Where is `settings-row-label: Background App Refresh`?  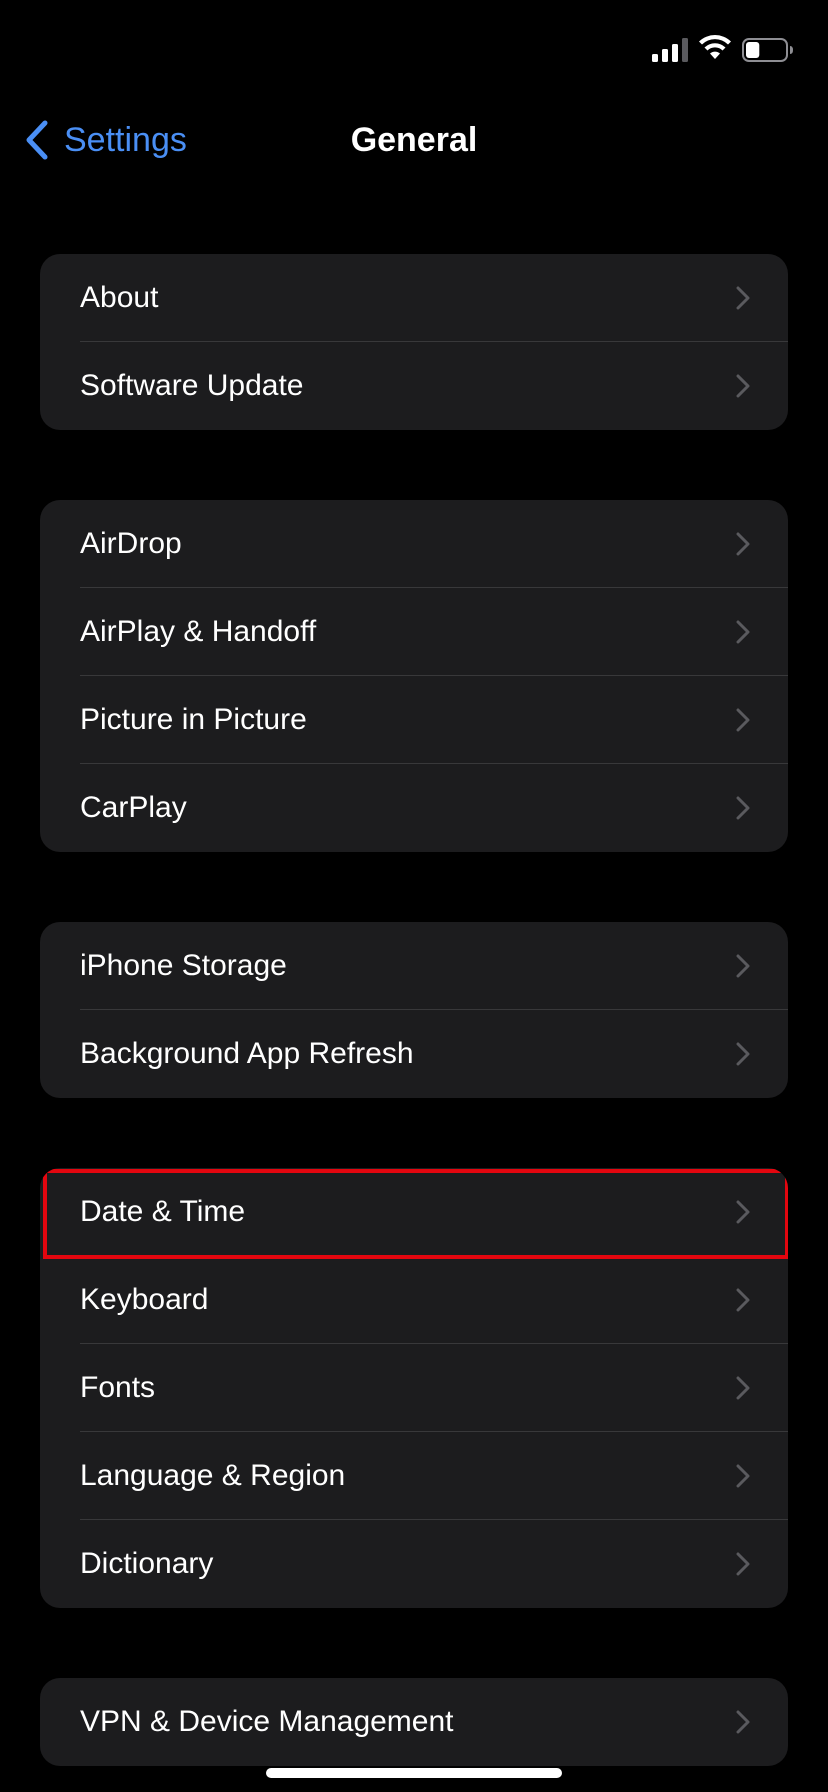 settings-row-label: Background App Refresh is located at coordinates (247, 1053).